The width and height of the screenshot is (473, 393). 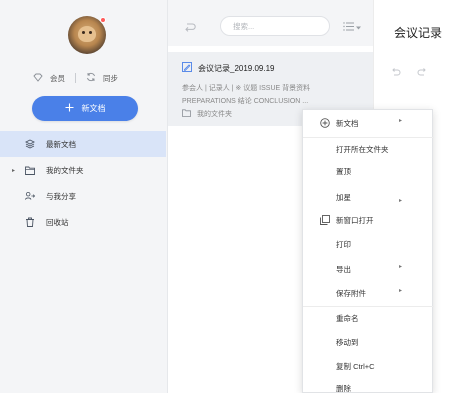 What do you see at coordinates (61, 144) in the screenshot?
I see `sidebar-item-label: 最新文档` at bounding box center [61, 144].